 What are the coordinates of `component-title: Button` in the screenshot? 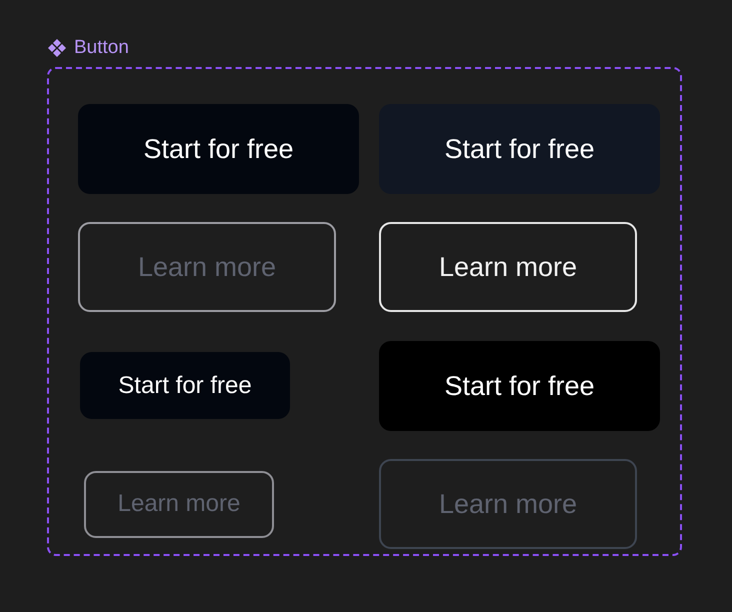 It's located at (101, 48).